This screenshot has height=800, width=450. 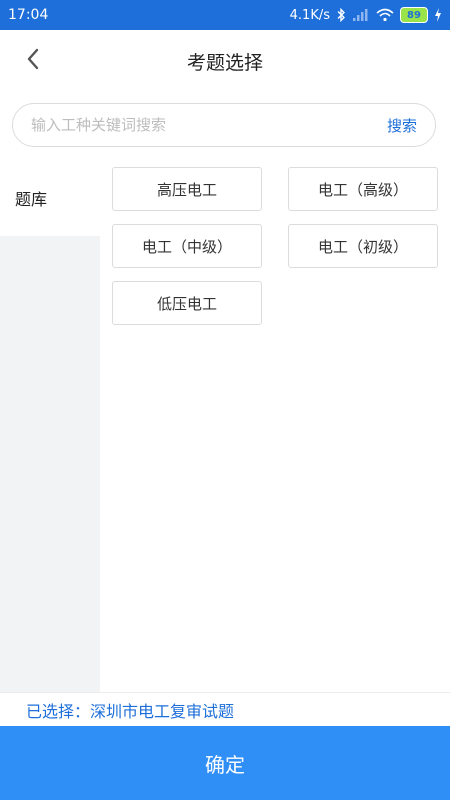 I want to click on search-input, so click(x=200, y=125).